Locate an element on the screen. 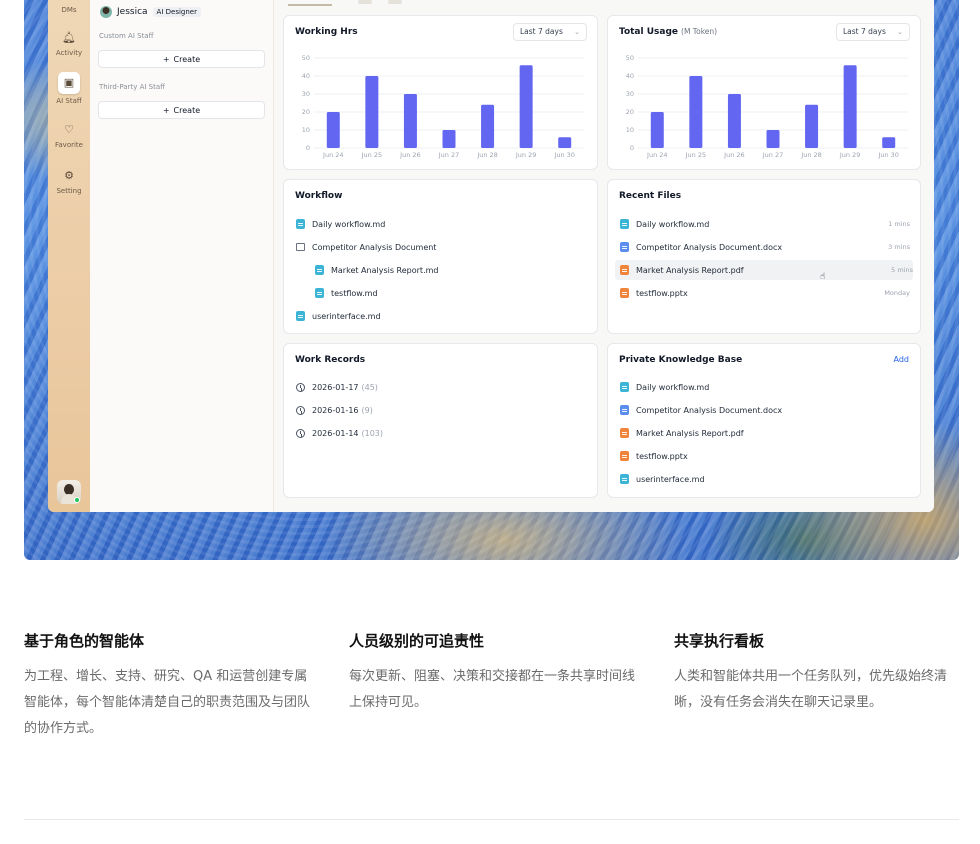 The image size is (980, 844). file-name: Market Analysis Report.pdf is located at coordinates (690, 270).